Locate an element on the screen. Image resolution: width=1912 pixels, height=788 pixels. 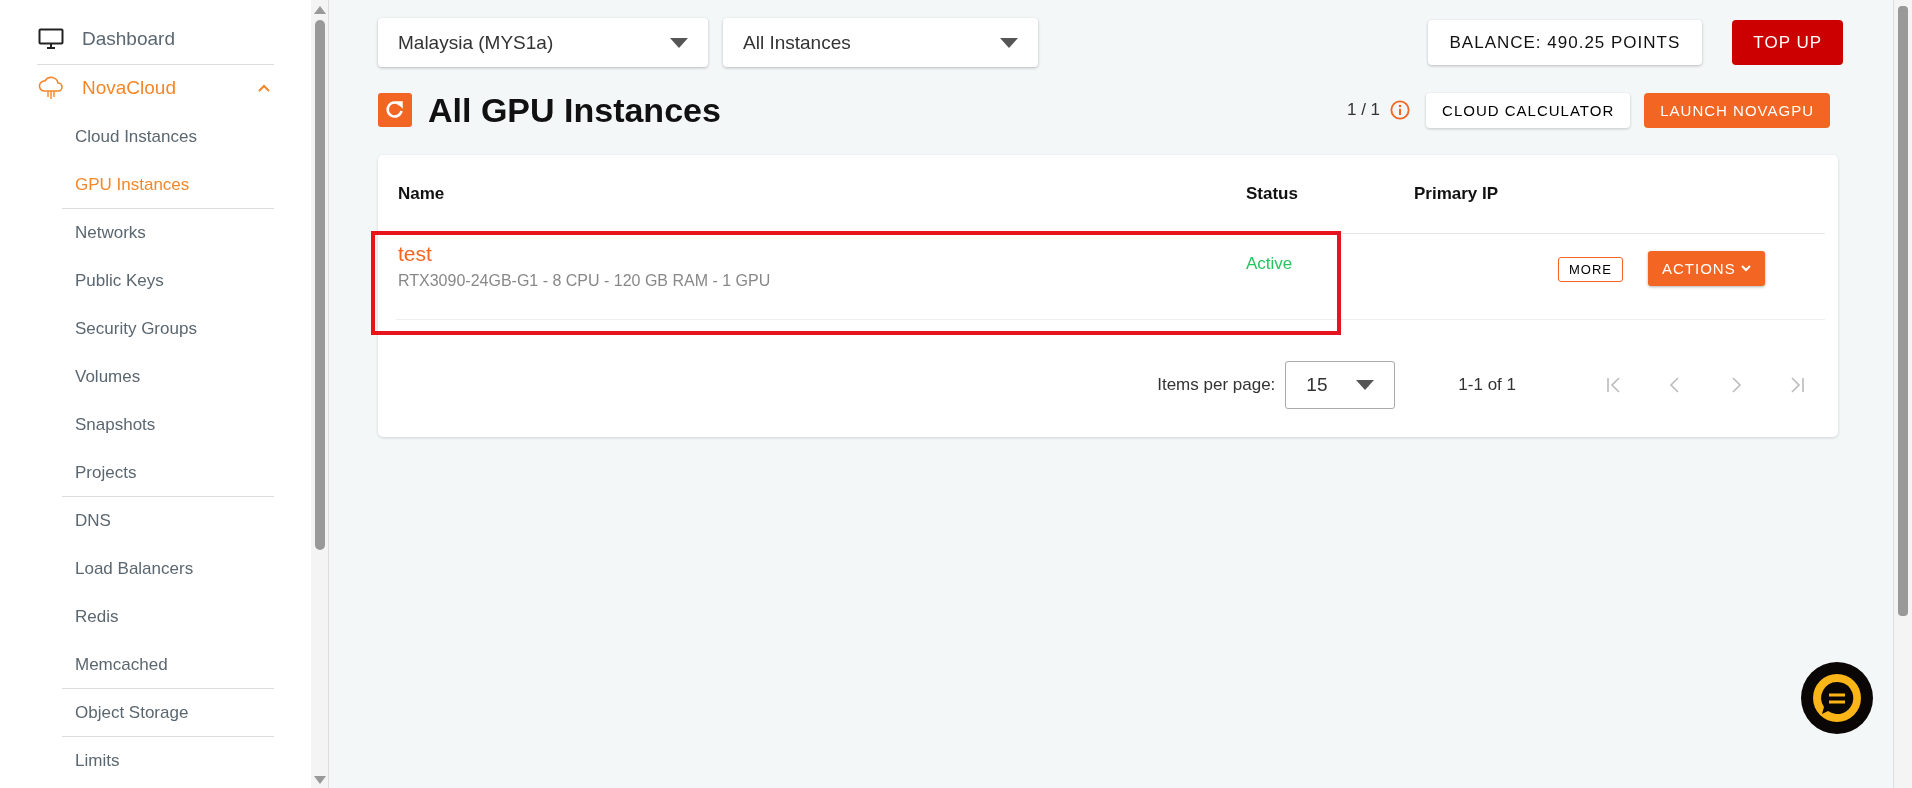
page-title: All GPU Instances is located at coordinates (574, 110).